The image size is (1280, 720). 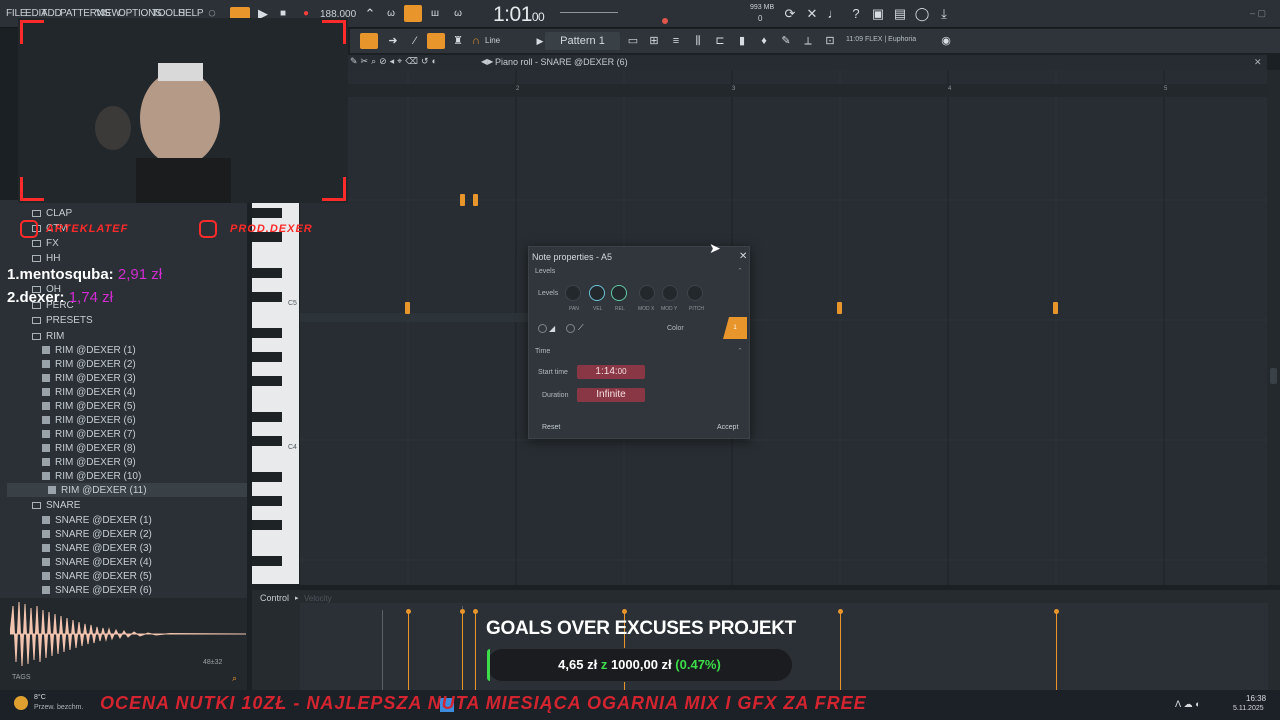 I want to click on plugin-icon: ♦, so click(x=764, y=41).